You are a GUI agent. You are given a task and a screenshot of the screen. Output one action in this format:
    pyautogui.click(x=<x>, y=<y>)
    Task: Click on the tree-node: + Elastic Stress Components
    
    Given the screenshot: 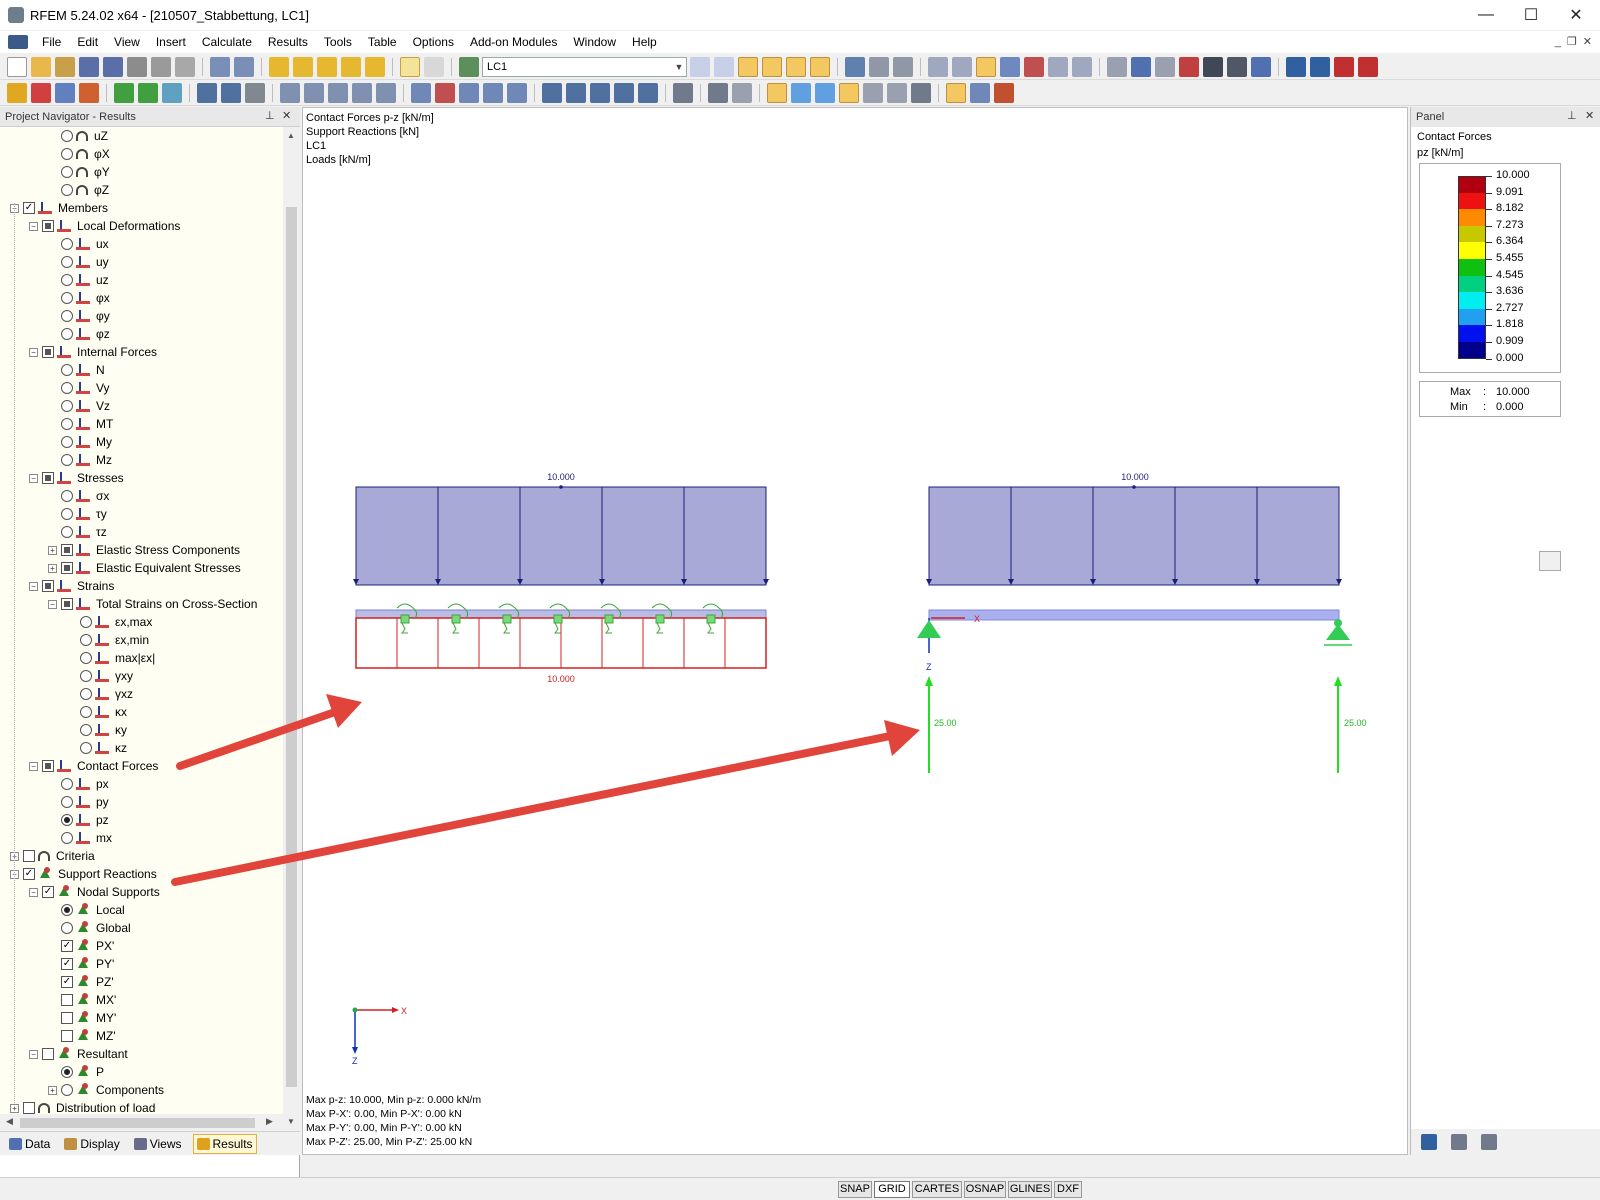 What is the action you would take?
    pyautogui.click(x=144, y=550)
    